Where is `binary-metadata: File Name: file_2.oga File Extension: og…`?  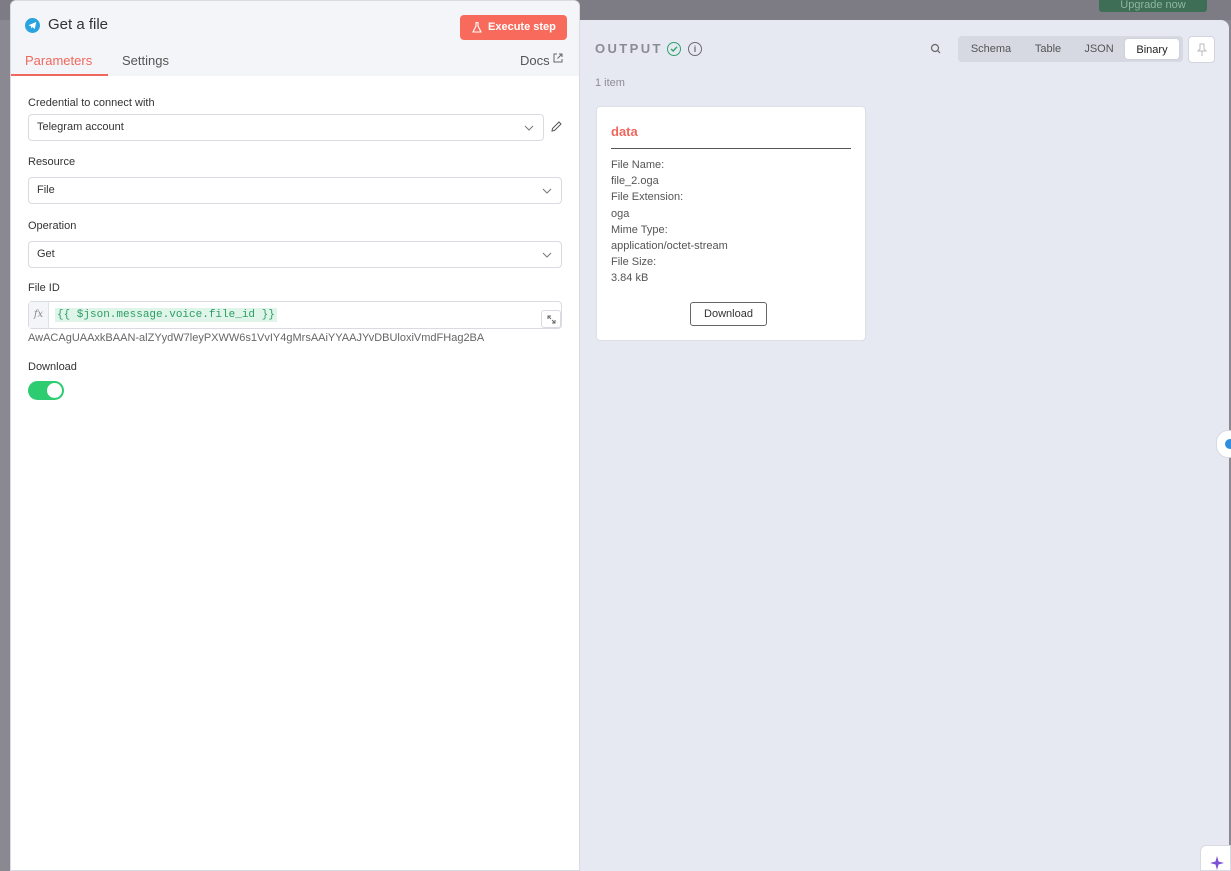 binary-metadata: File Name: file_2.oga File Extension: og… is located at coordinates (669, 222).